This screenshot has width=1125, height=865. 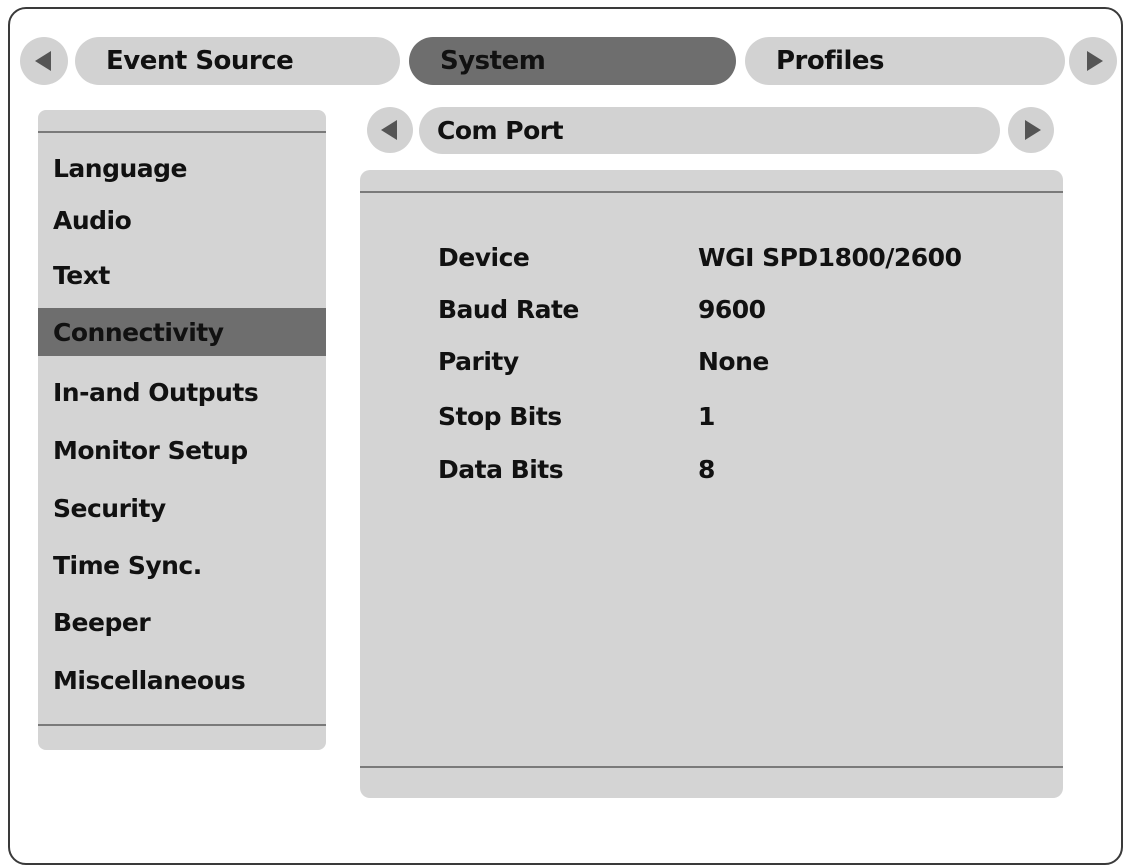 I want to click on subtab-prev-button, so click(x=390, y=130).